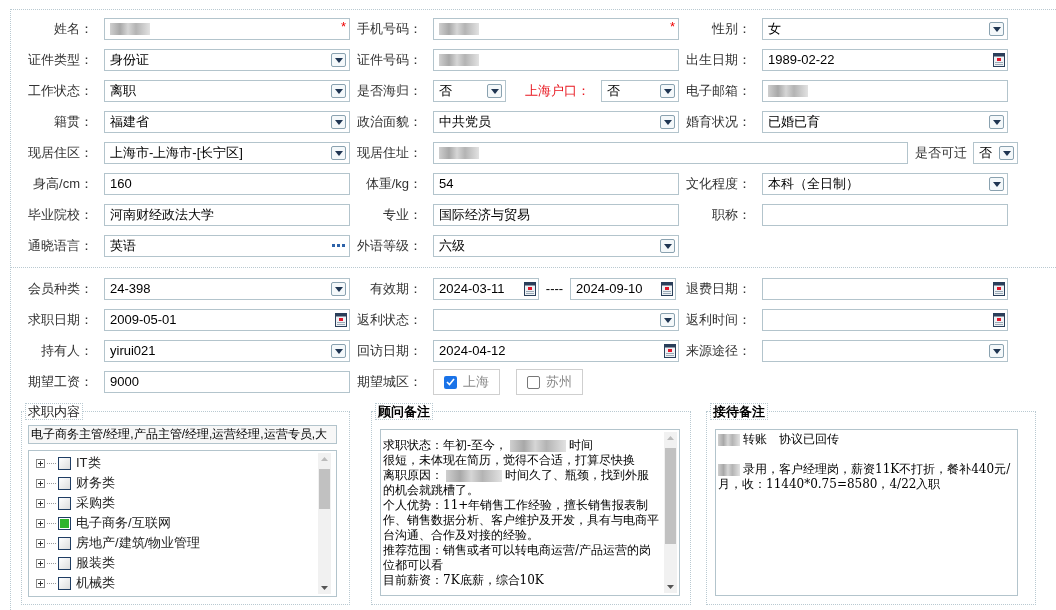 This screenshot has width=1056, height=610. What do you see at coordinates (227, 60) in the screenshot?
I see `dropdown-field: 身份证` at bounding box center [227, 60].